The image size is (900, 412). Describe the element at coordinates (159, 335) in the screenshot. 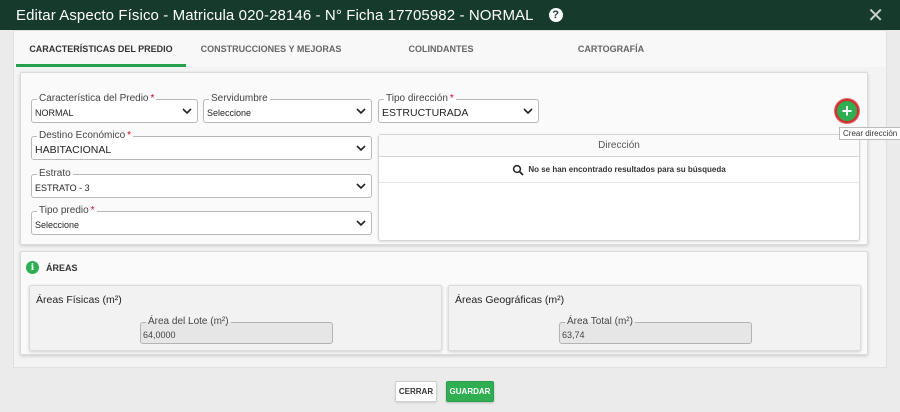

I see `area-lote-value: 64,0000` at that location.